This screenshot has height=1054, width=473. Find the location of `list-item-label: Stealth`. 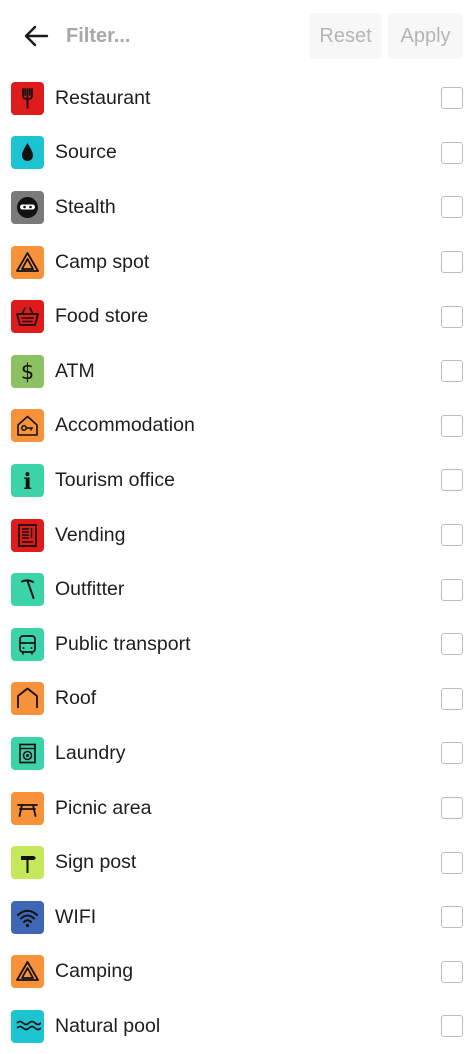

list-item-label: Stealth is located at coordinates (85, 206).